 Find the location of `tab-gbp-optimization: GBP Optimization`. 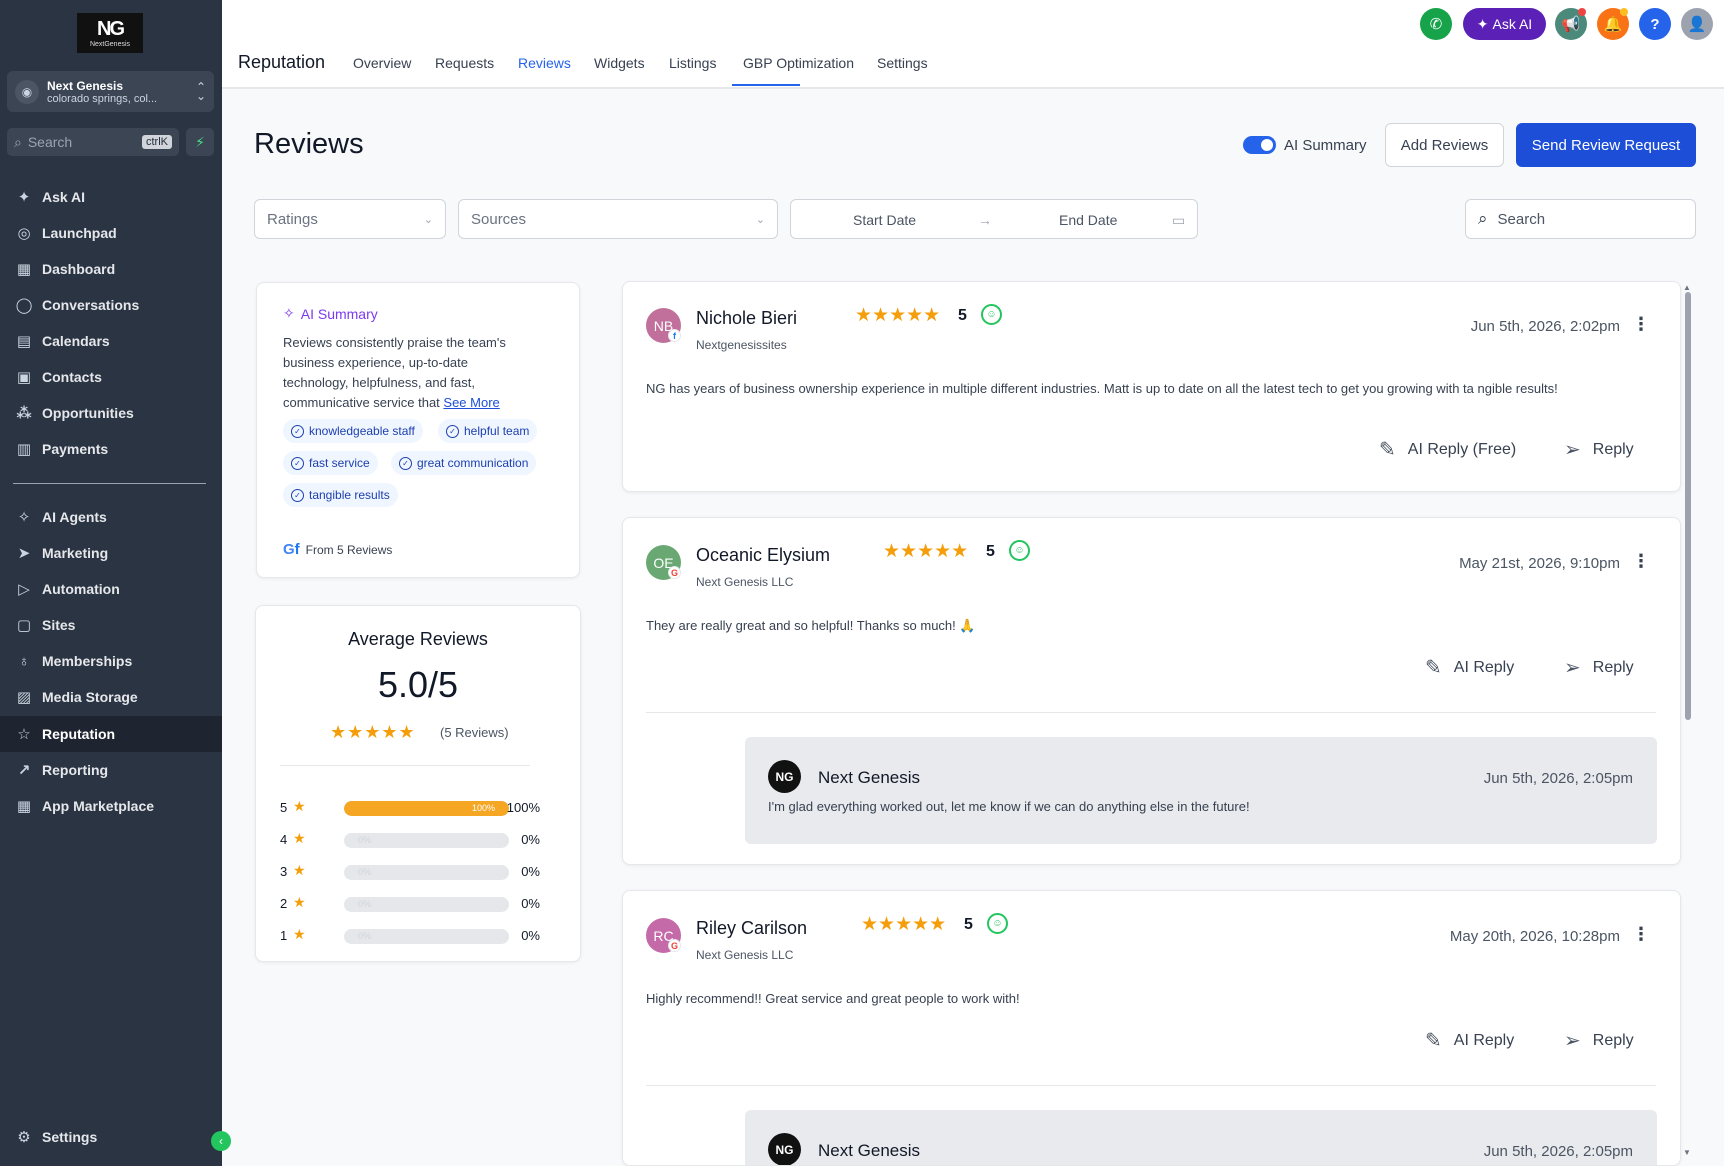

tab-gbp-optimization: GBP Optimization is located at coordinates (798, 63).